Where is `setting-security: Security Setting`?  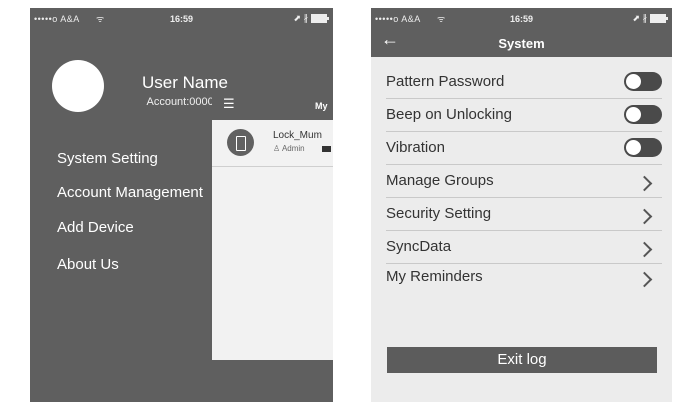
setting-security: Security Setting is located at coordinates (524, 214).